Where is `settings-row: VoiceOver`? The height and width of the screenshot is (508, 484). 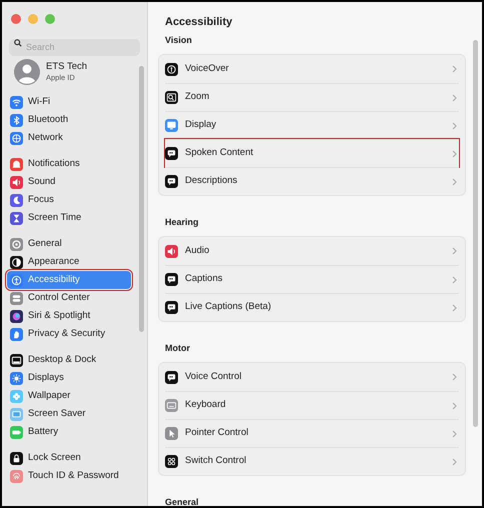 settings-row: VoiceOver is located at coordinates (312, 69).